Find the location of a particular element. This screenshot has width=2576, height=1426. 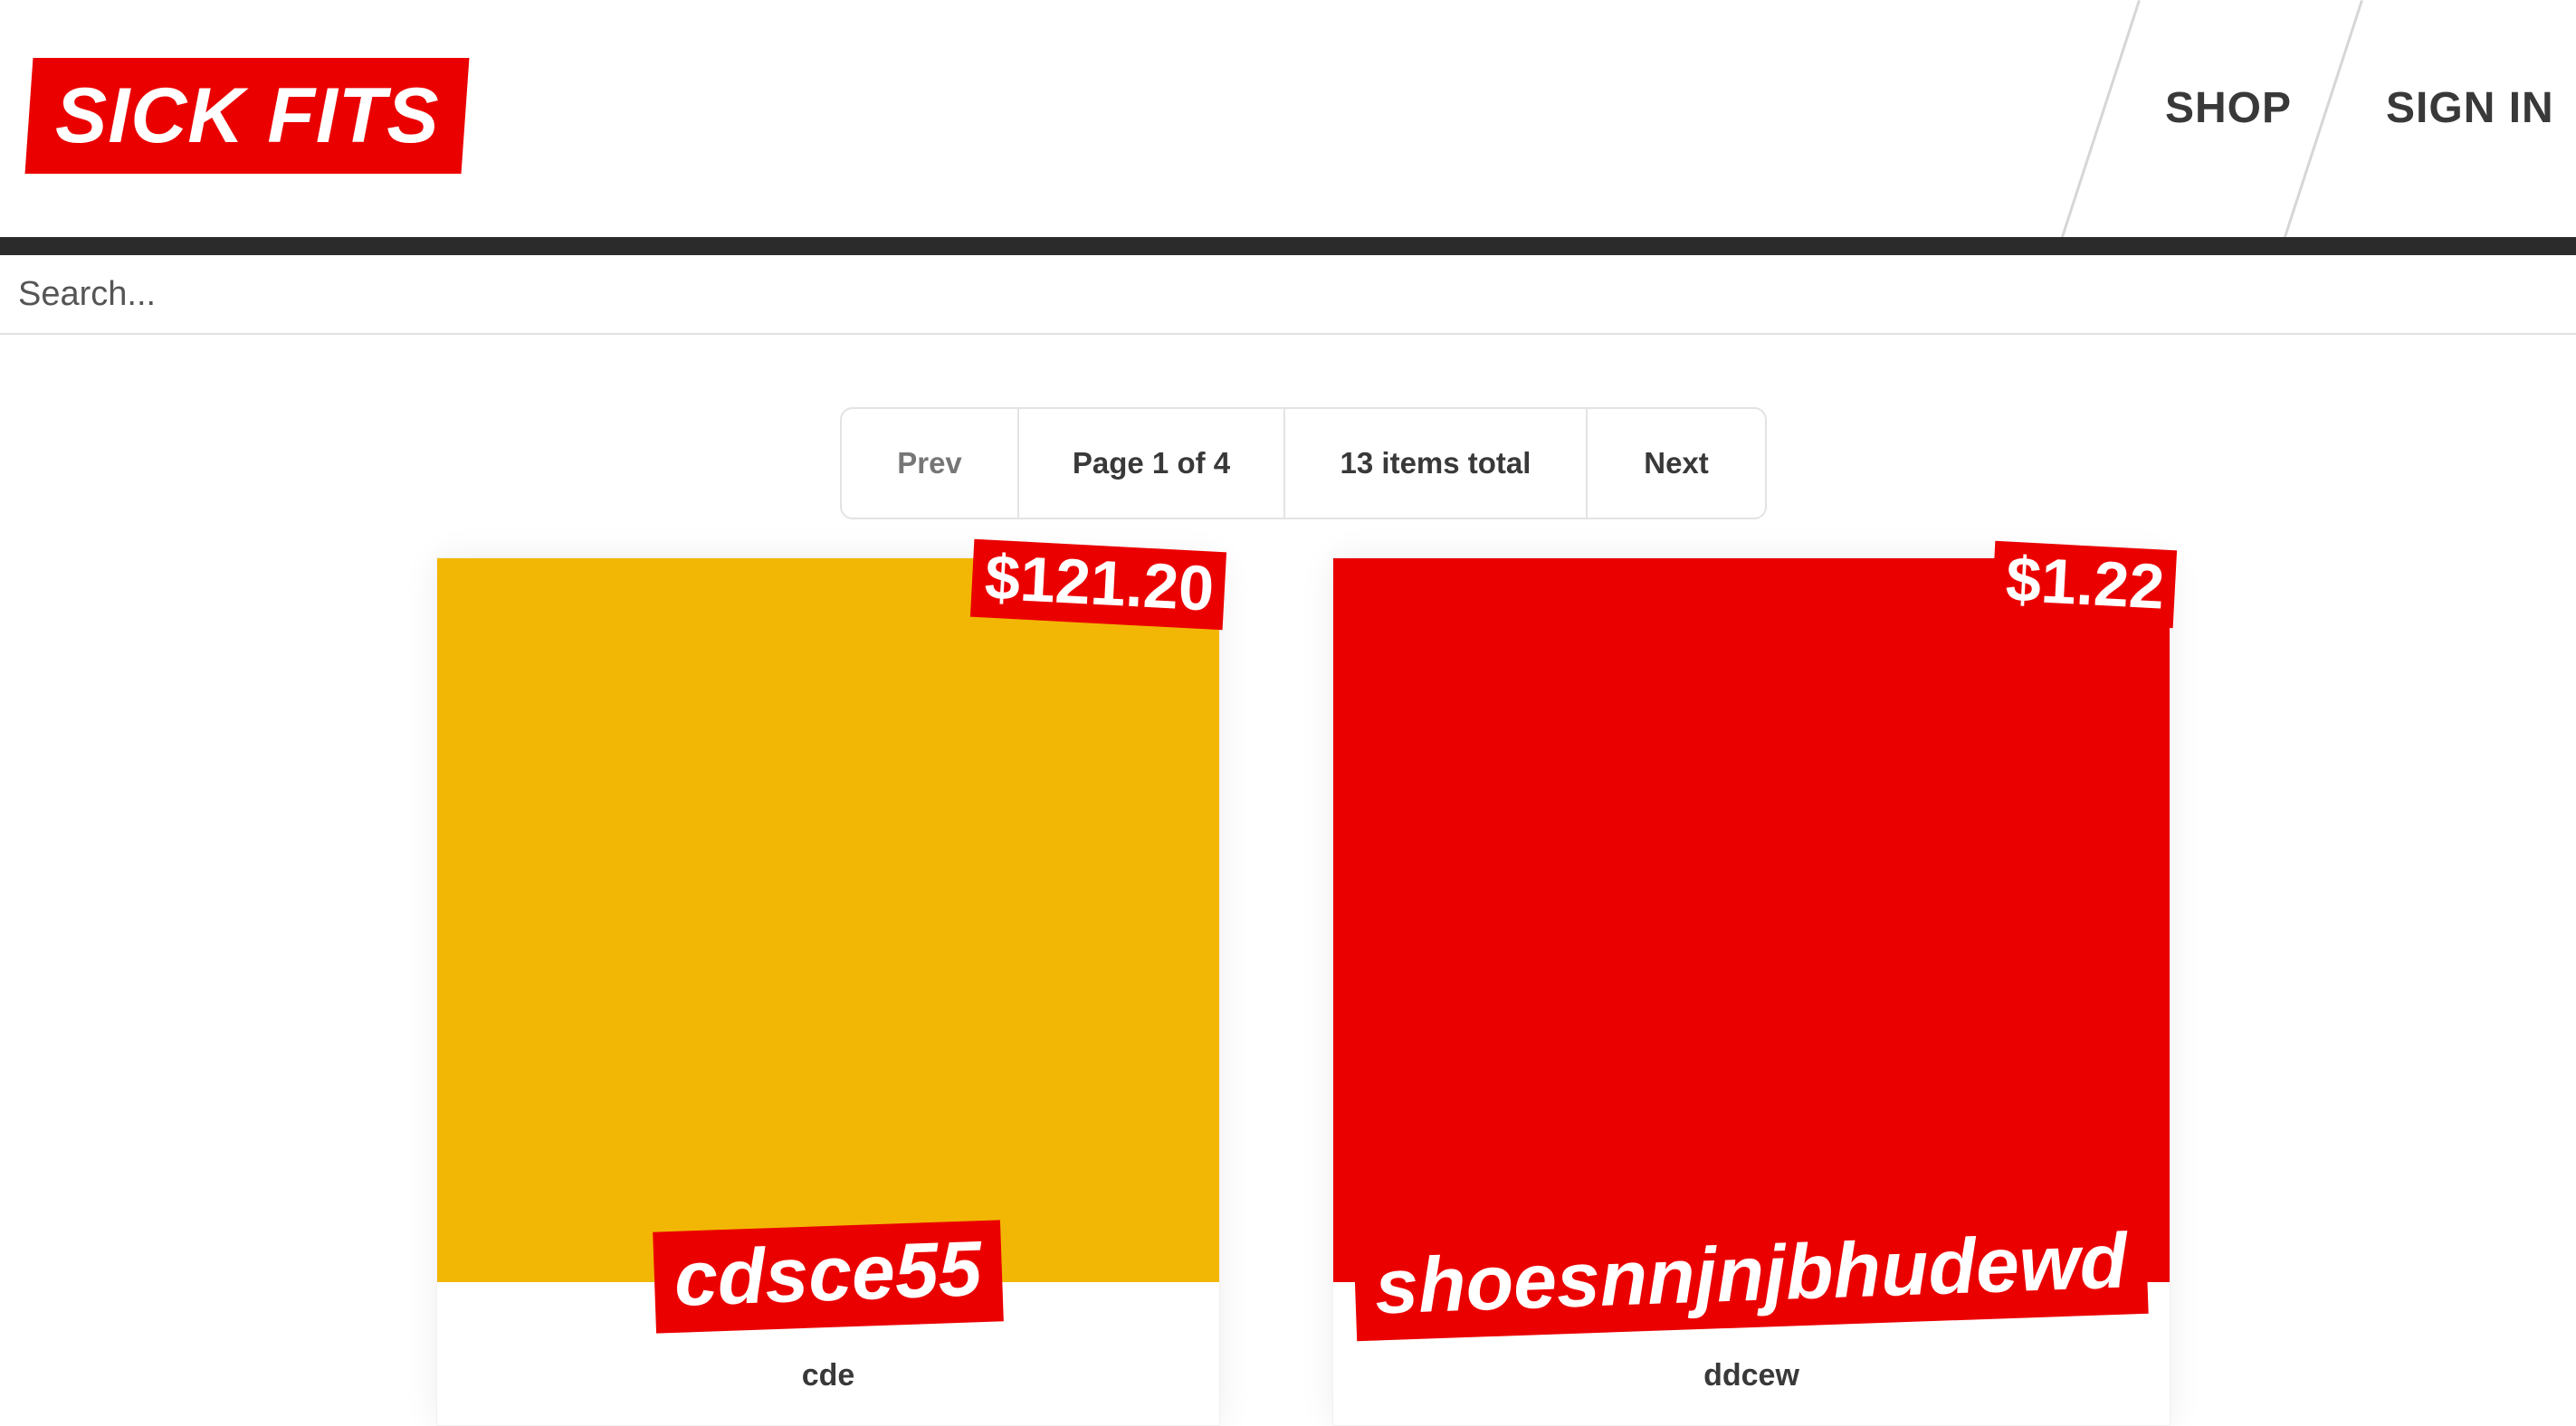

pagination: Prev Page 1 of 4 13 items total Next is located at coordinates (1303, 463).